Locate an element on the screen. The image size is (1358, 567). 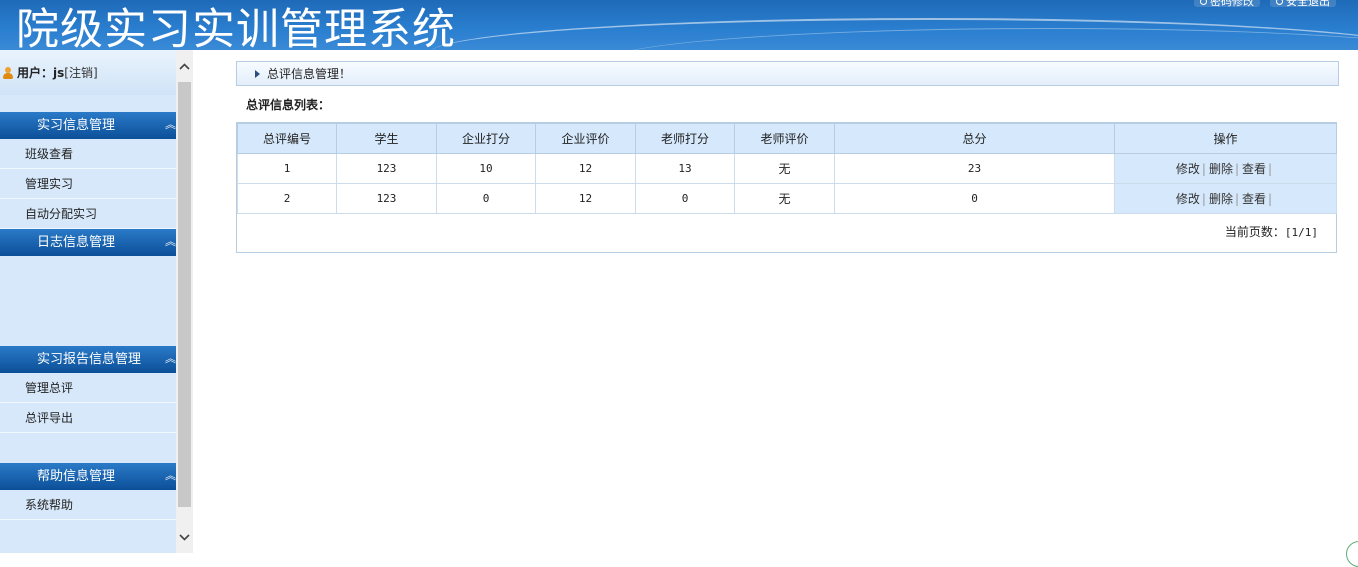
col-header-teacher-eval: 老师评价 is located at coordinates (785, 139).